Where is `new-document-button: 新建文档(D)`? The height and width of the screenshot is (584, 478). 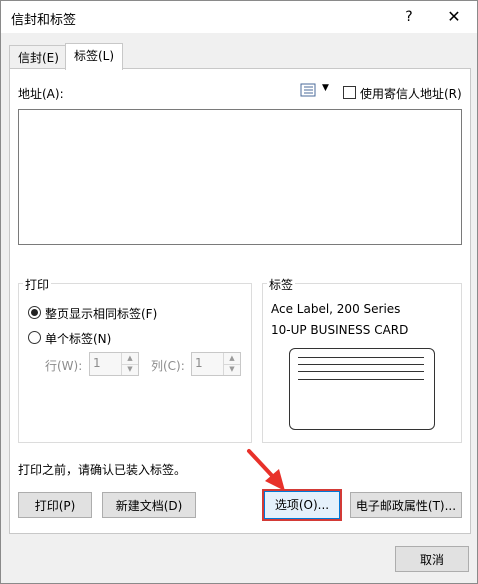 new-document-button: 新建文档(D) is located at coordinates (149, 505).